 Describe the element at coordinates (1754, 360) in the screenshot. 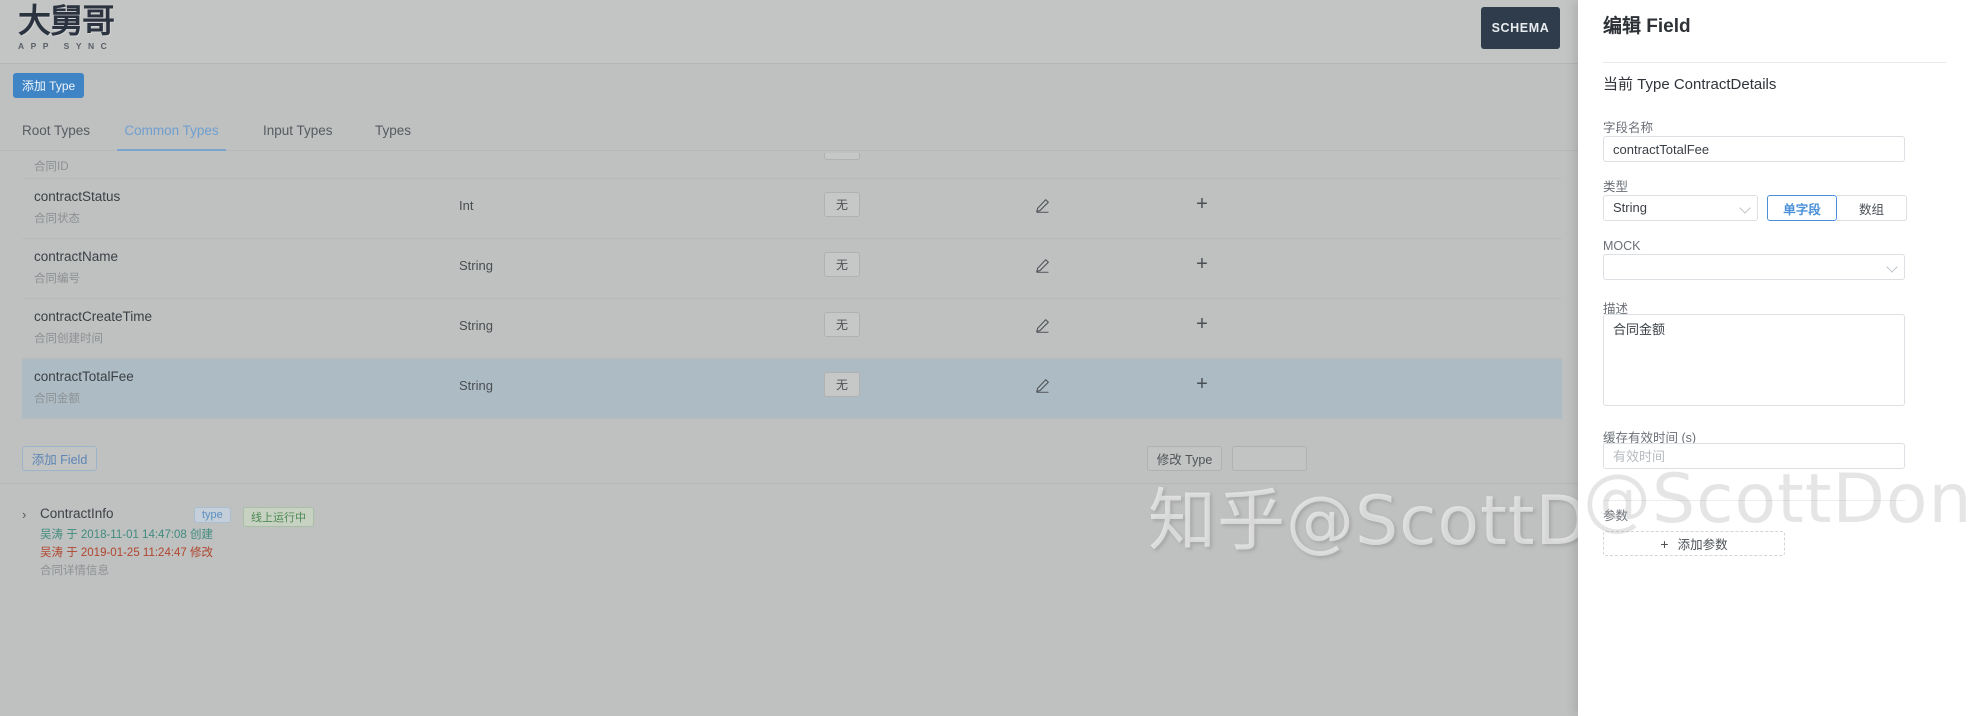

I see `description-textarea` at that location.